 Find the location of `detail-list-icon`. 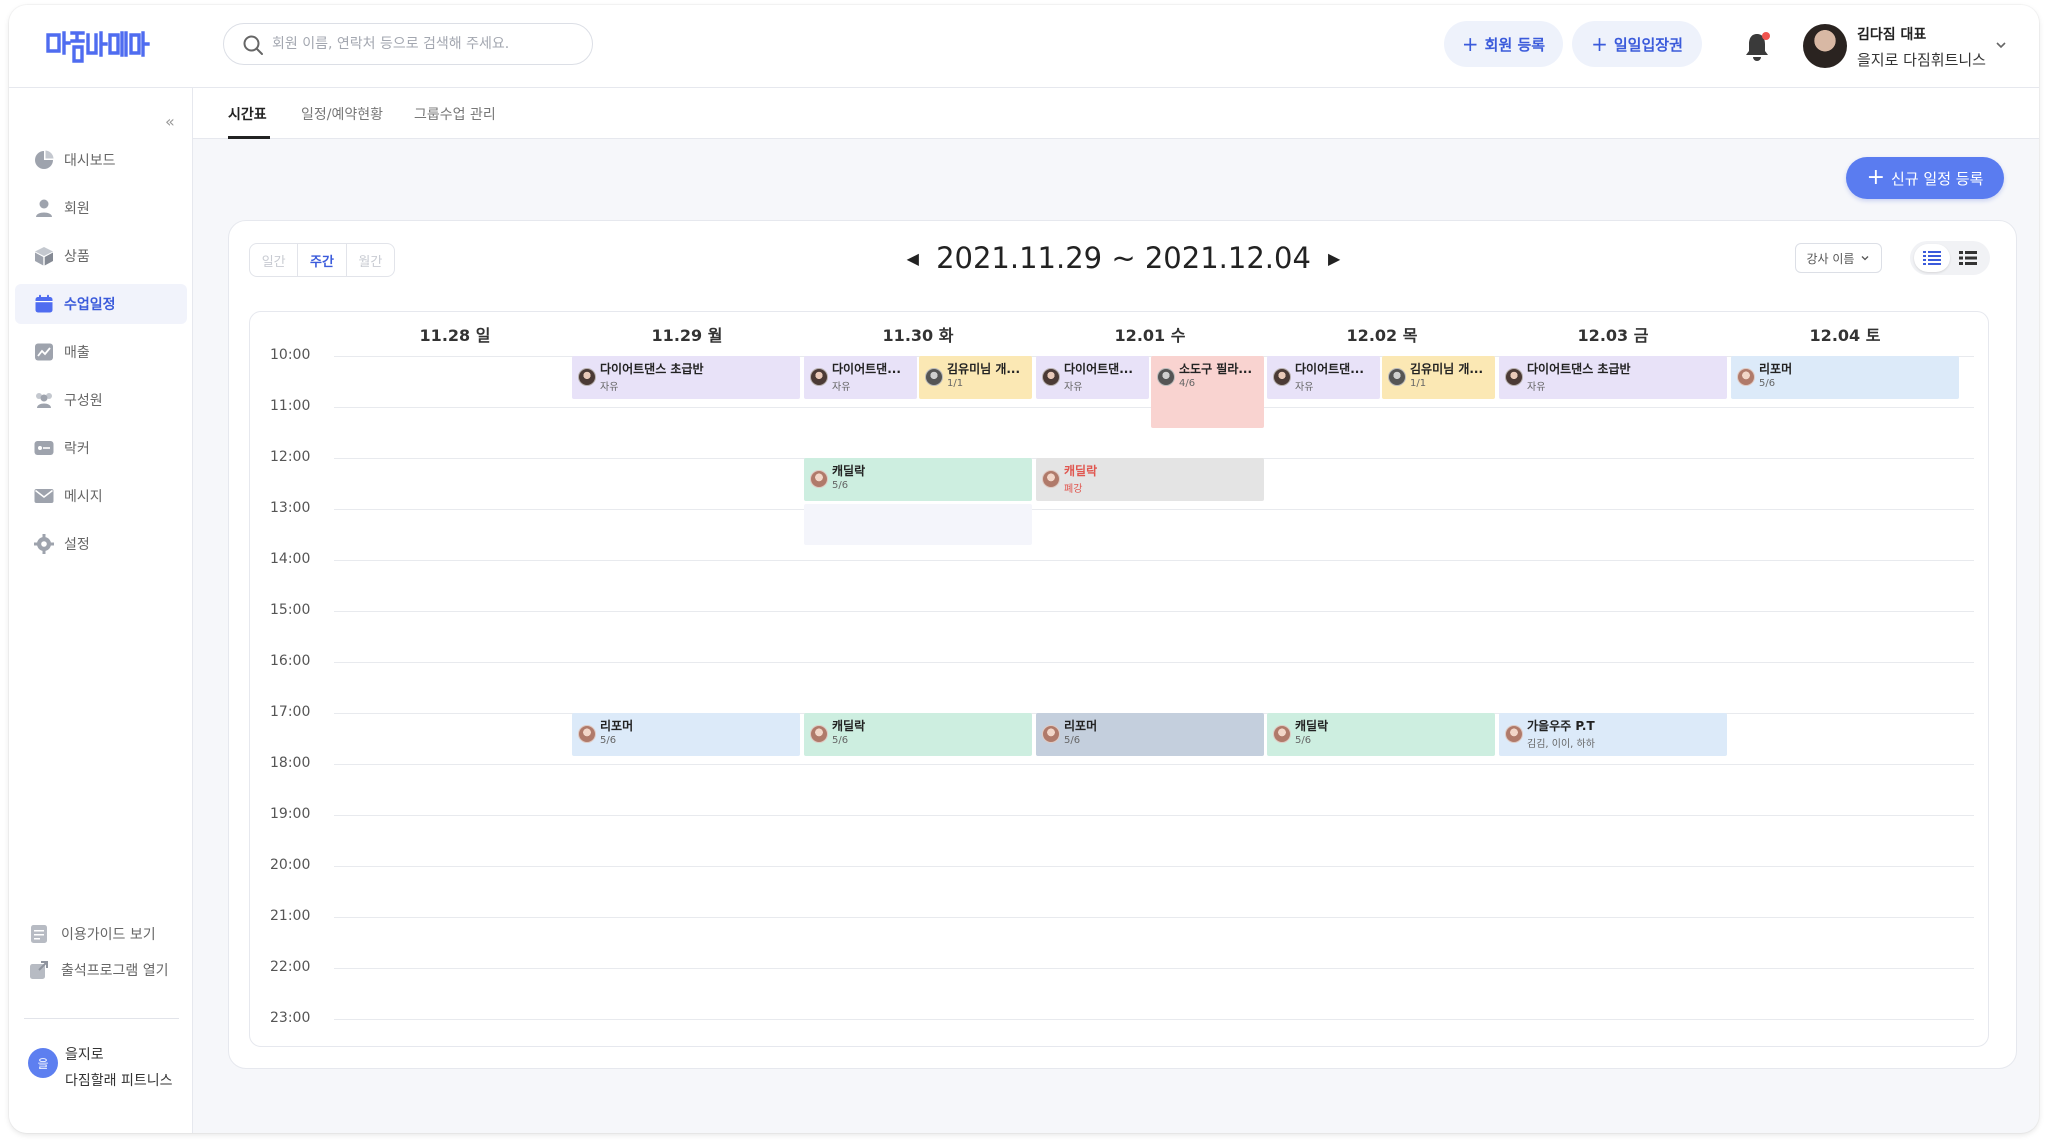

detail-list-icon is located at coordinates (1968, 258).